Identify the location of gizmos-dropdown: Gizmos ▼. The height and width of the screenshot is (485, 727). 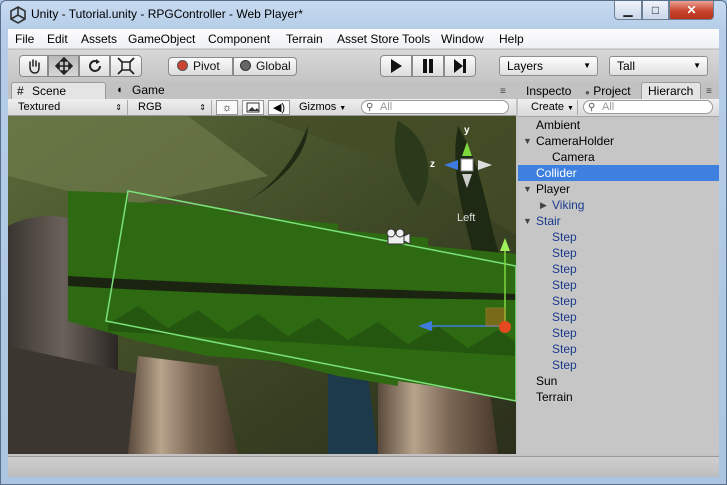
(322, 107).